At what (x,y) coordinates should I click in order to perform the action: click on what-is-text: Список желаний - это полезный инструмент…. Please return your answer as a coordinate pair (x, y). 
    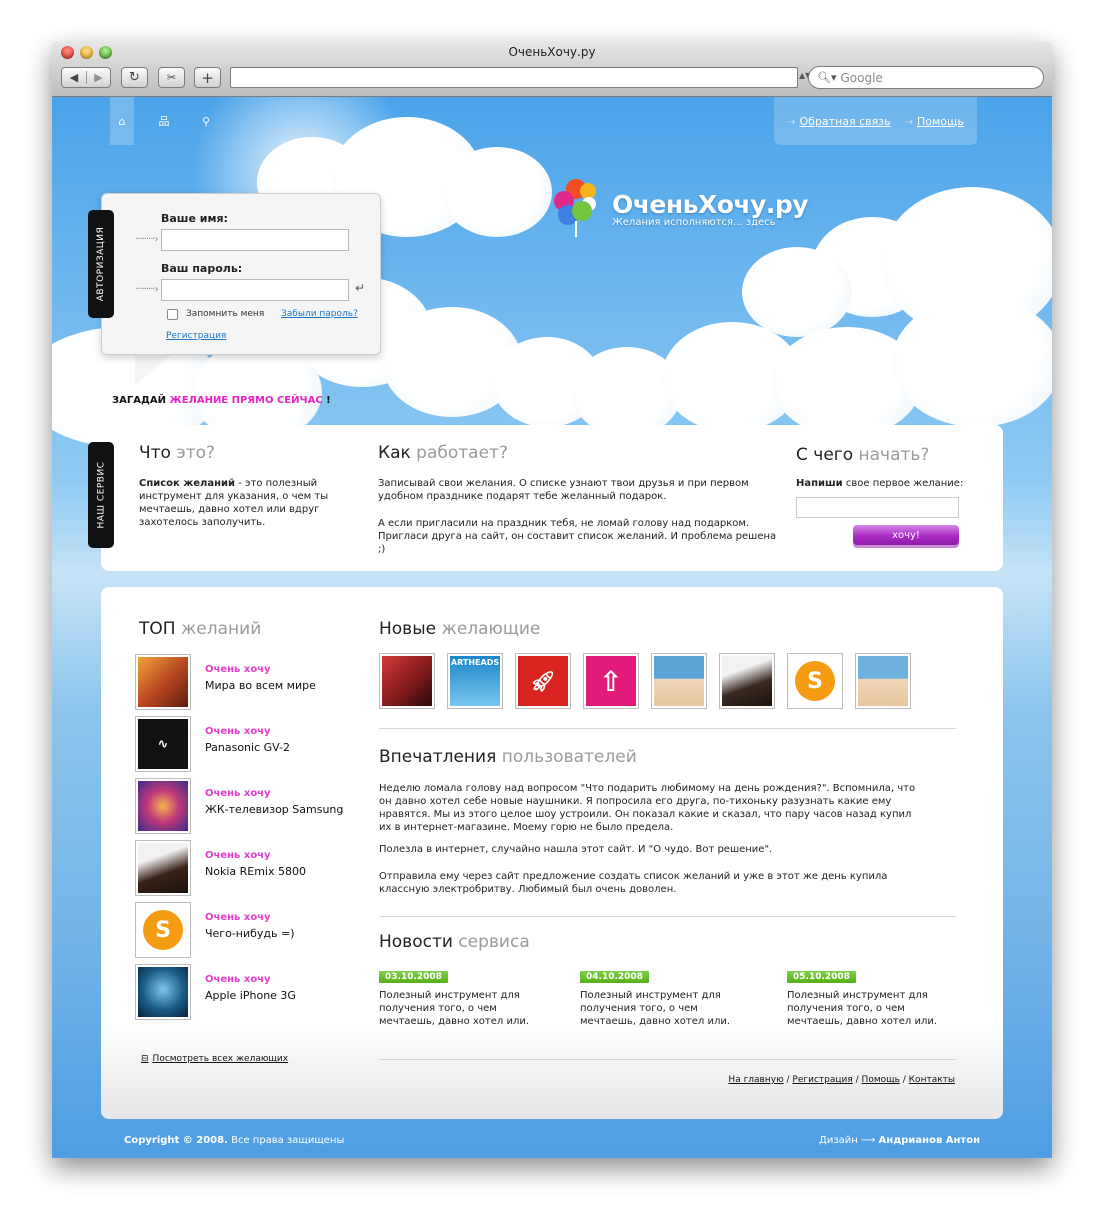
    Looking at the image, I should click on (234, 503).